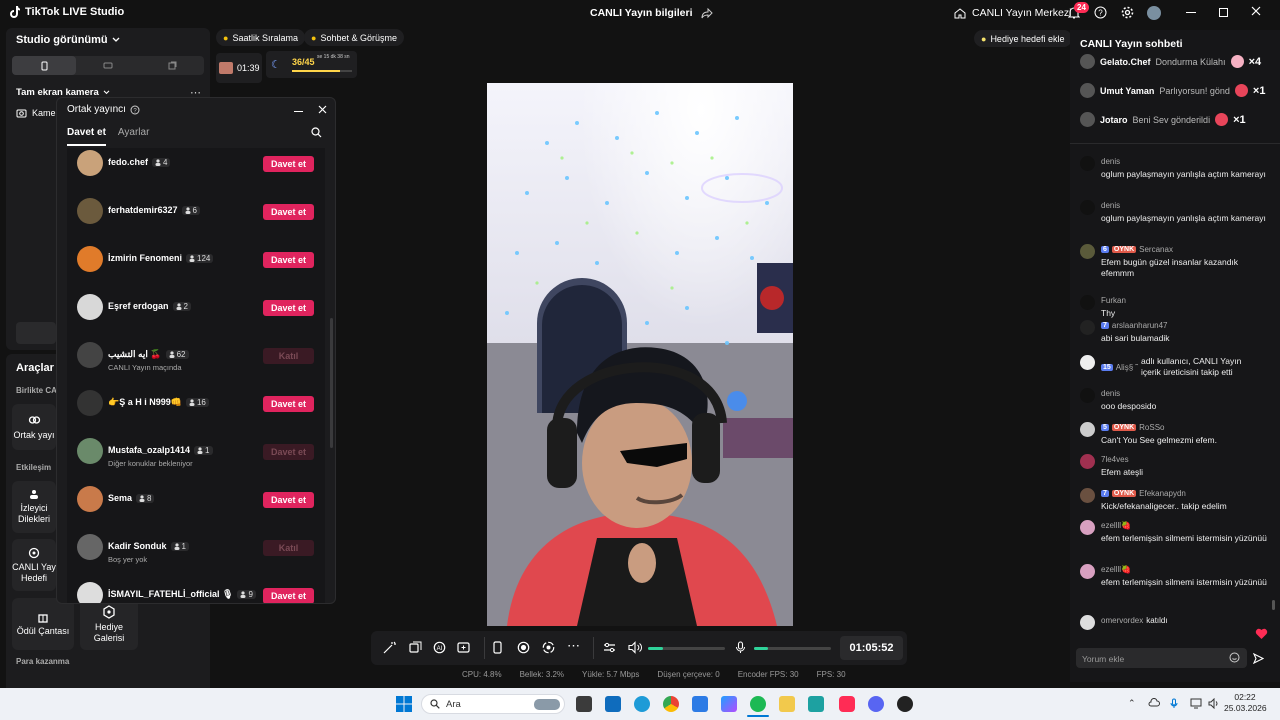 This screenshot has height=720, width=1280. What do you see at coordinates (35, 368) in the screenshot?
I see `tools-title: Araçlar` at bounding box center [35, 368].